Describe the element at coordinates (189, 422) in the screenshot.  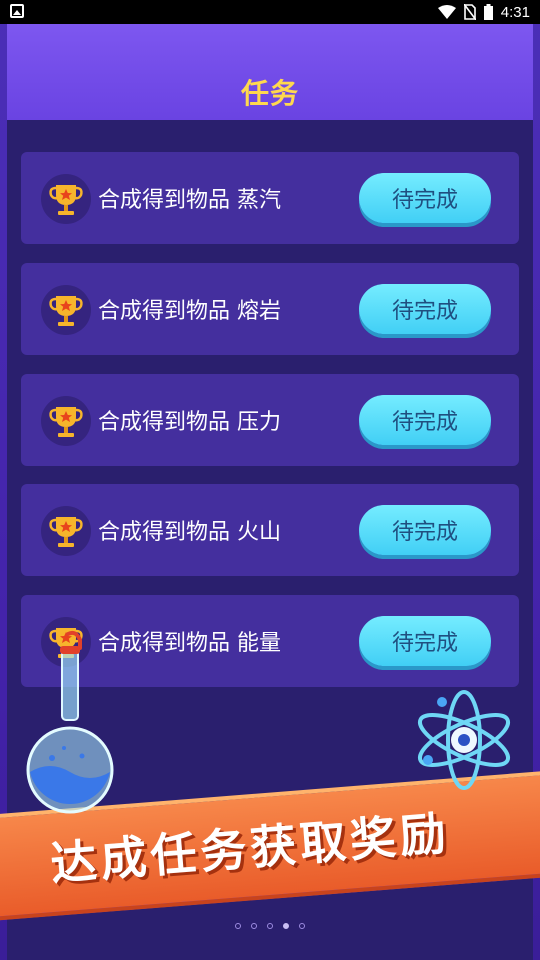
I see `task-label: 合成得到物品 压力` at that location.